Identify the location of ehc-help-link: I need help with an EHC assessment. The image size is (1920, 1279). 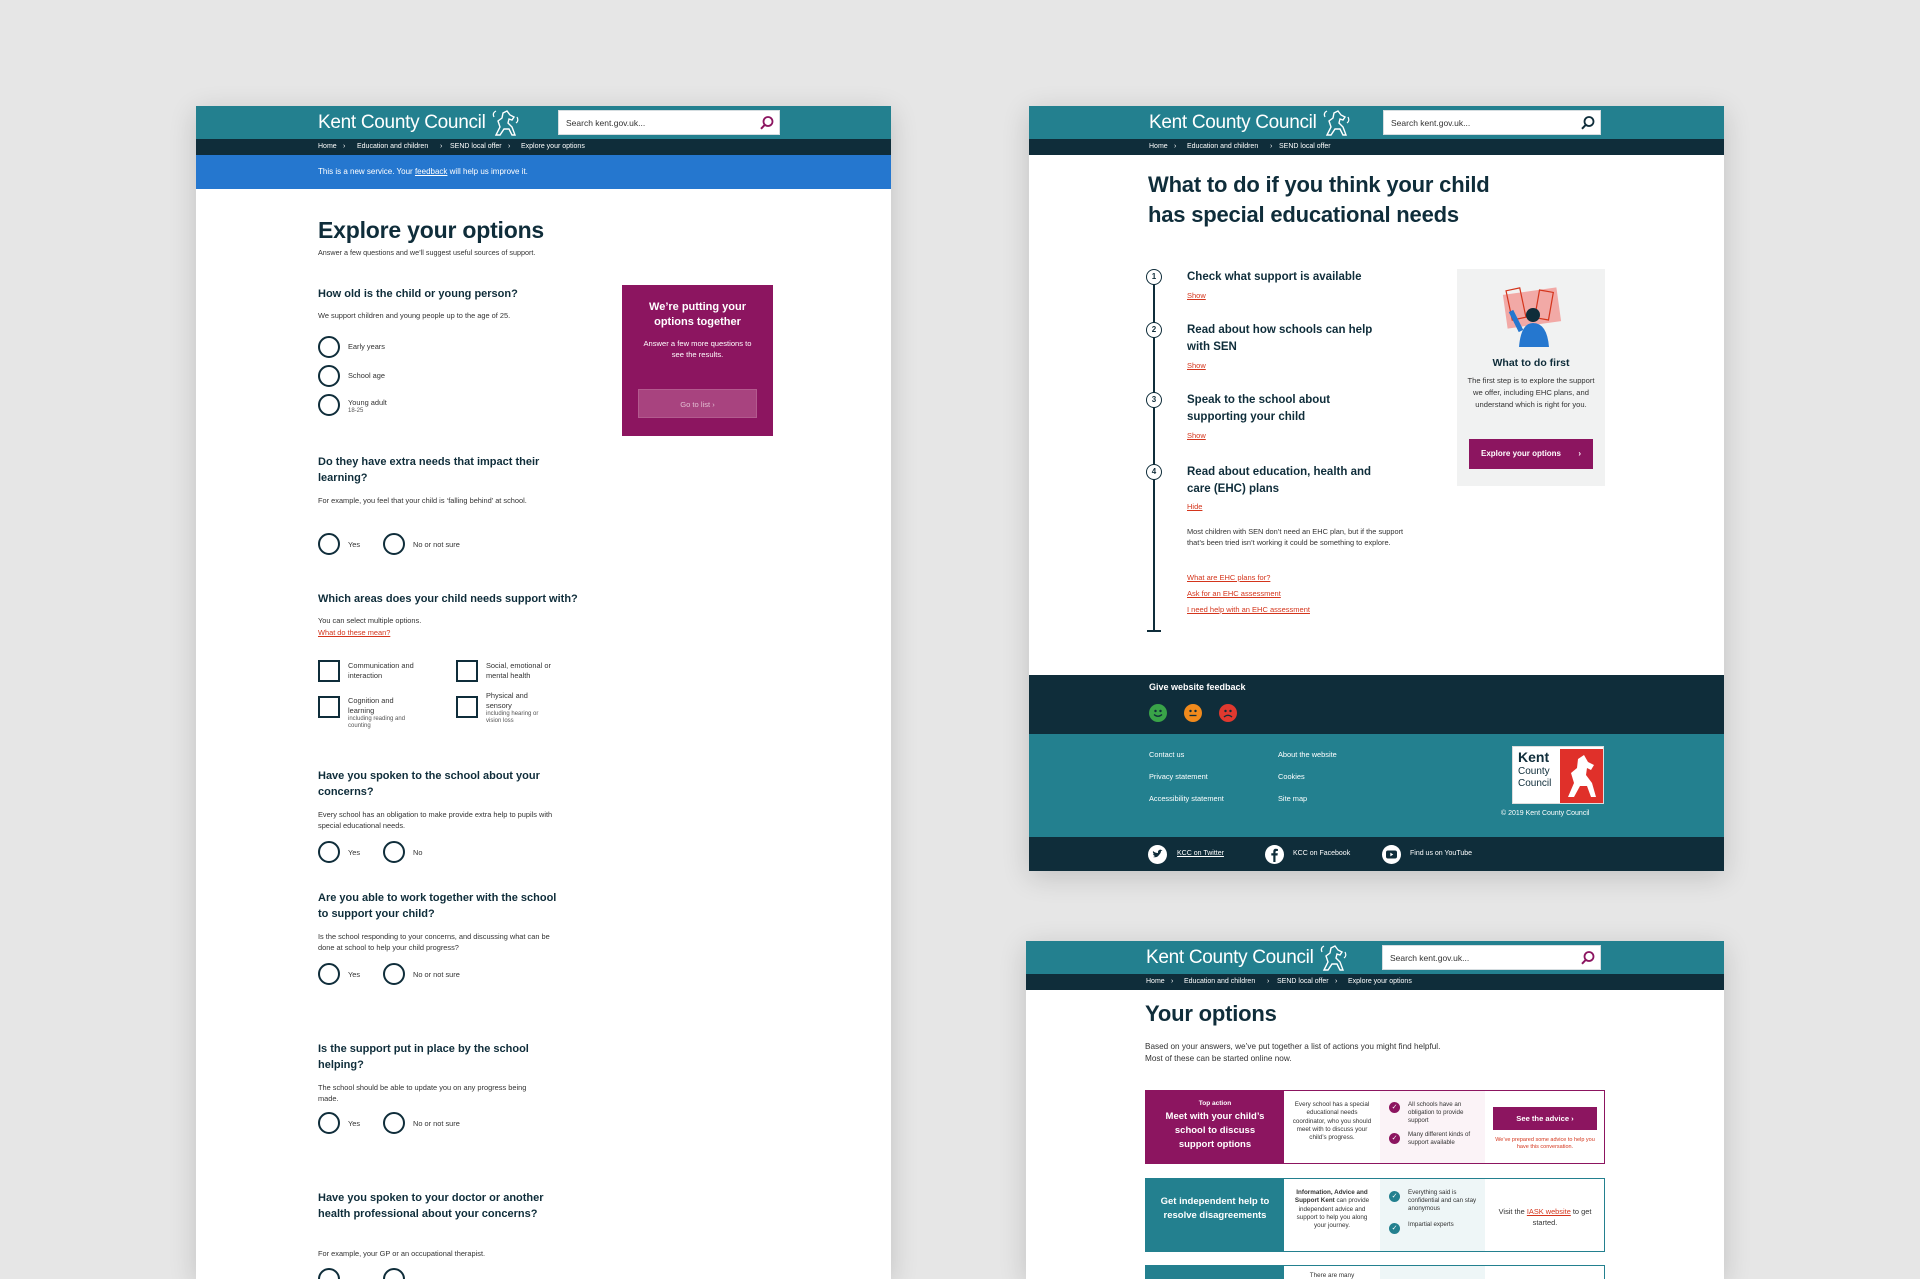
(1248, 609).